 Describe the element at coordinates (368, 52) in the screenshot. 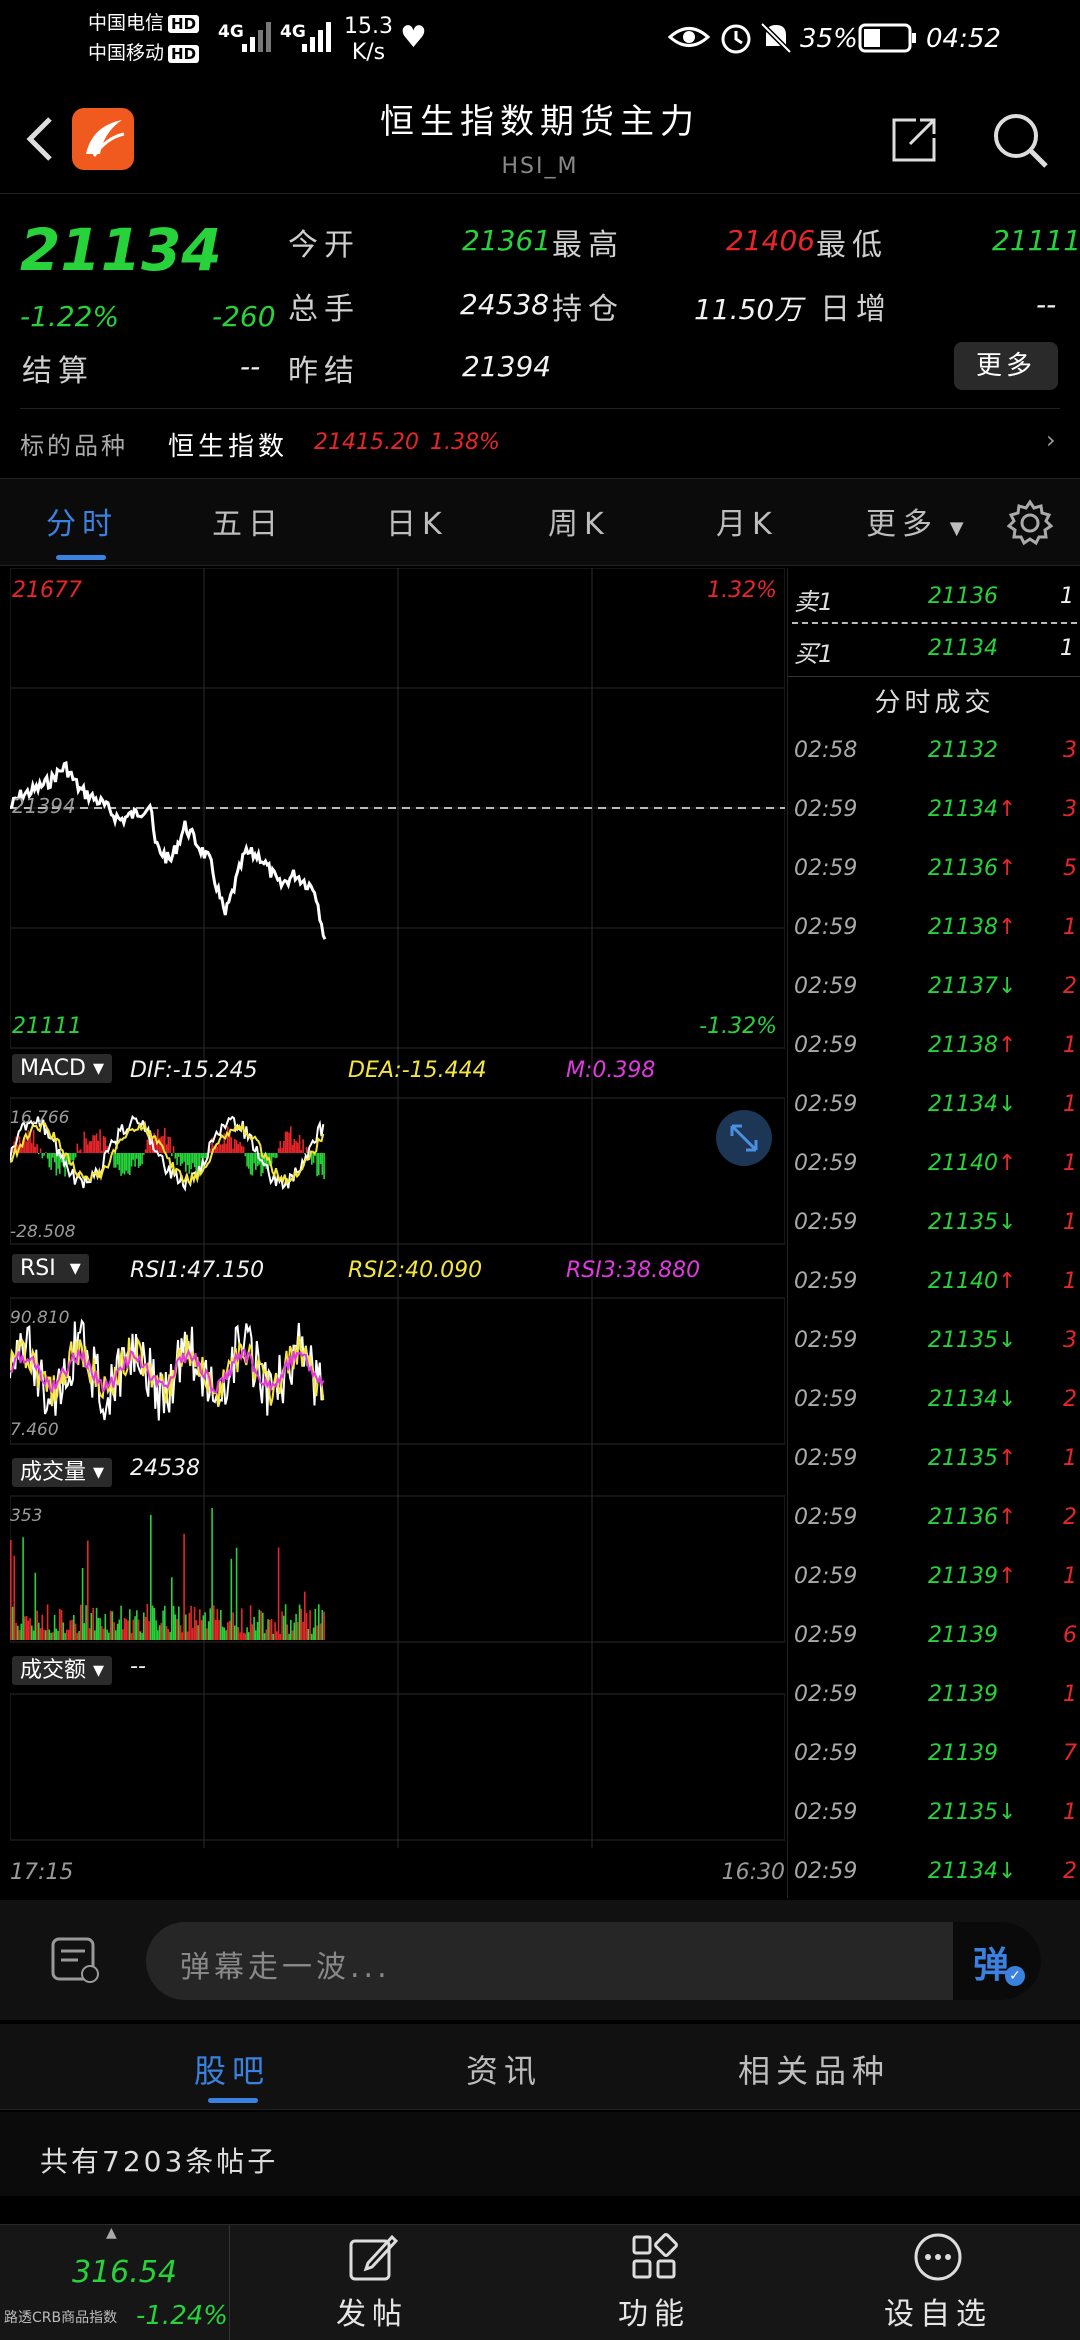

I see `net-speed-unit: K/s` at that location.